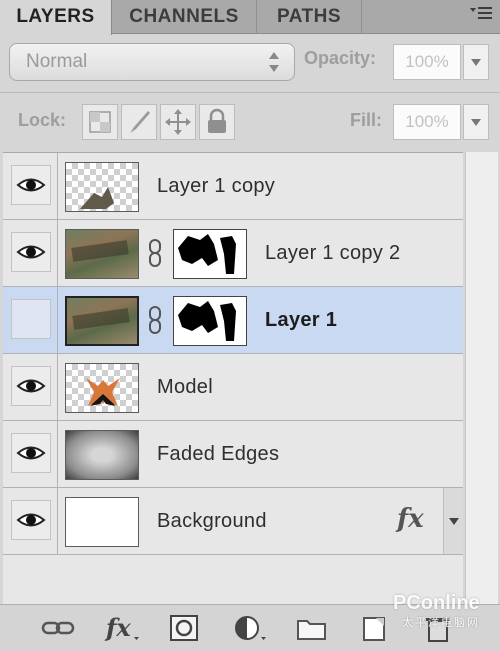 The image size is (500, 651). I want to click on opacity-label: Opacity:, so click(340, 58).